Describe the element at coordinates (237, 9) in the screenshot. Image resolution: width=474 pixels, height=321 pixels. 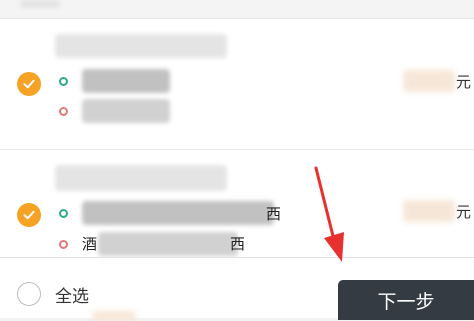
I see `top-strip` at that location.